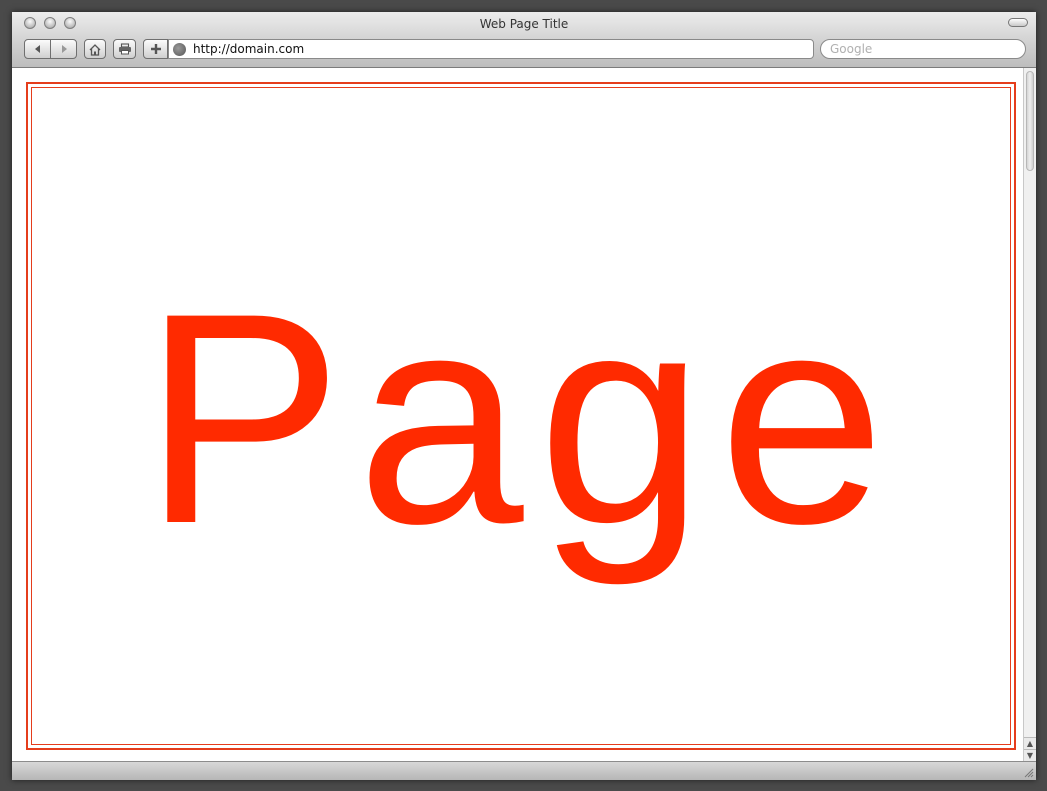 The image size is (1047, 791). What do you see at coordinates (179, 49) in the screenshot?
I see `globe-icon` at bounding box center [179, 49].